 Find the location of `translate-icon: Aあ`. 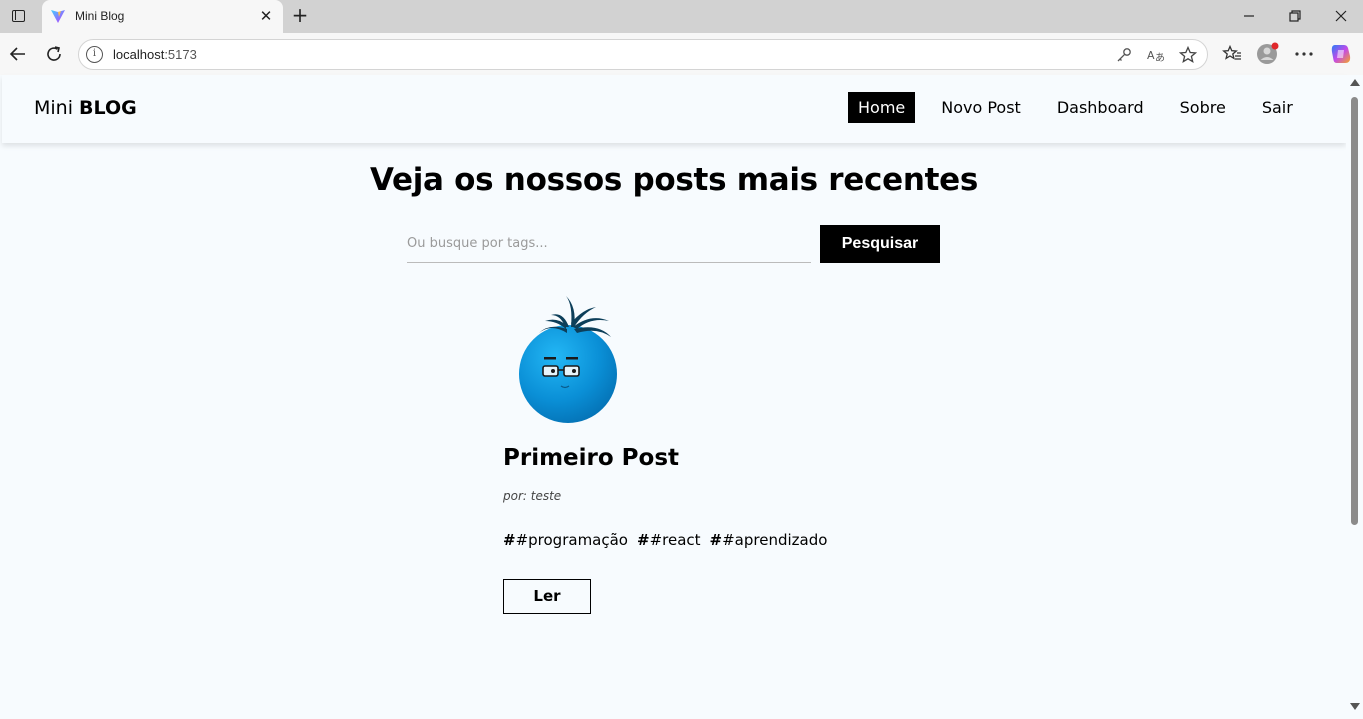

translate-icon: Aあ is located at coordinates (1156, 55).